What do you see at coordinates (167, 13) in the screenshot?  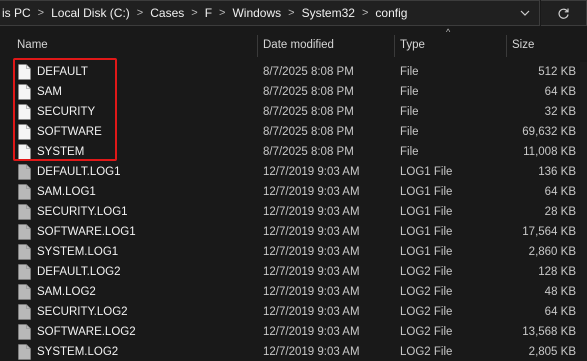 I see `breadcrumb-cases: Cases` at bounding box center [167, 13].